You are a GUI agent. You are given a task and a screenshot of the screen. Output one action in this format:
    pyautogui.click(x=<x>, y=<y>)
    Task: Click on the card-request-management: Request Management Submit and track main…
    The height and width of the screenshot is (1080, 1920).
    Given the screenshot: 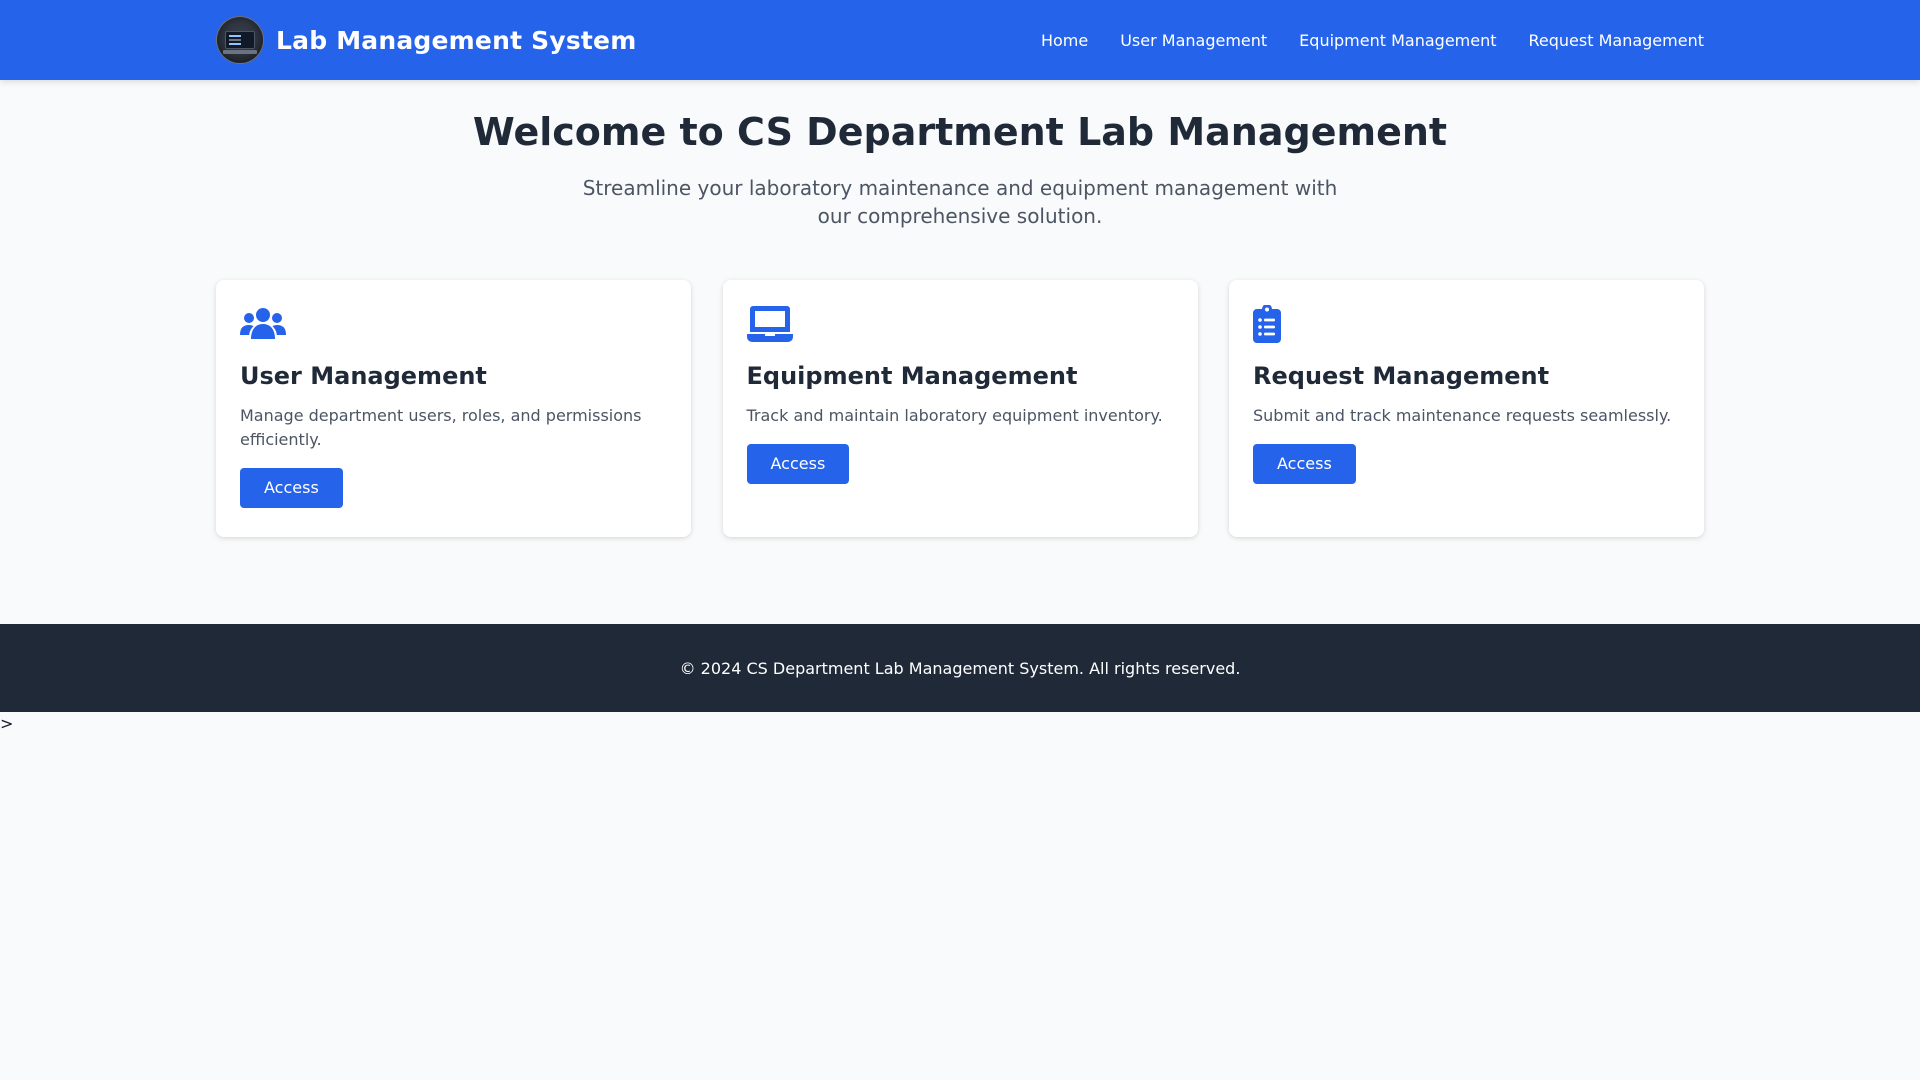 What is the action you would take?
    pyautogui.click(x=1466, y=408)
    